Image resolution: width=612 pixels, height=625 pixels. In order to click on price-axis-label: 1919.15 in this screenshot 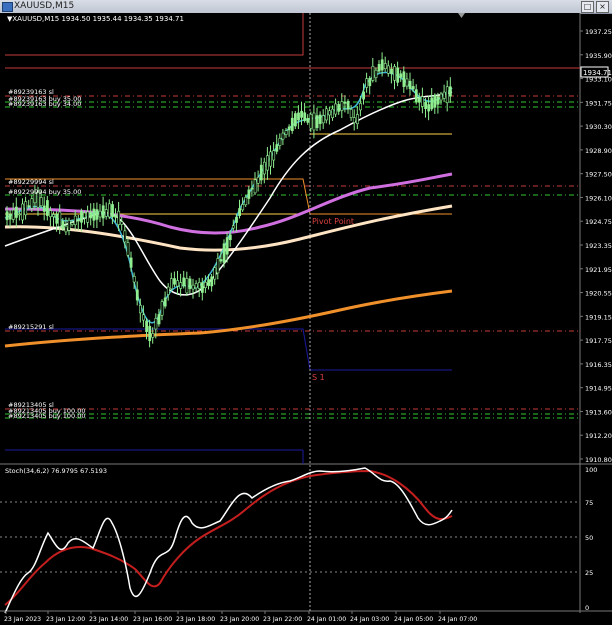, I will do `click(598, 317)`.